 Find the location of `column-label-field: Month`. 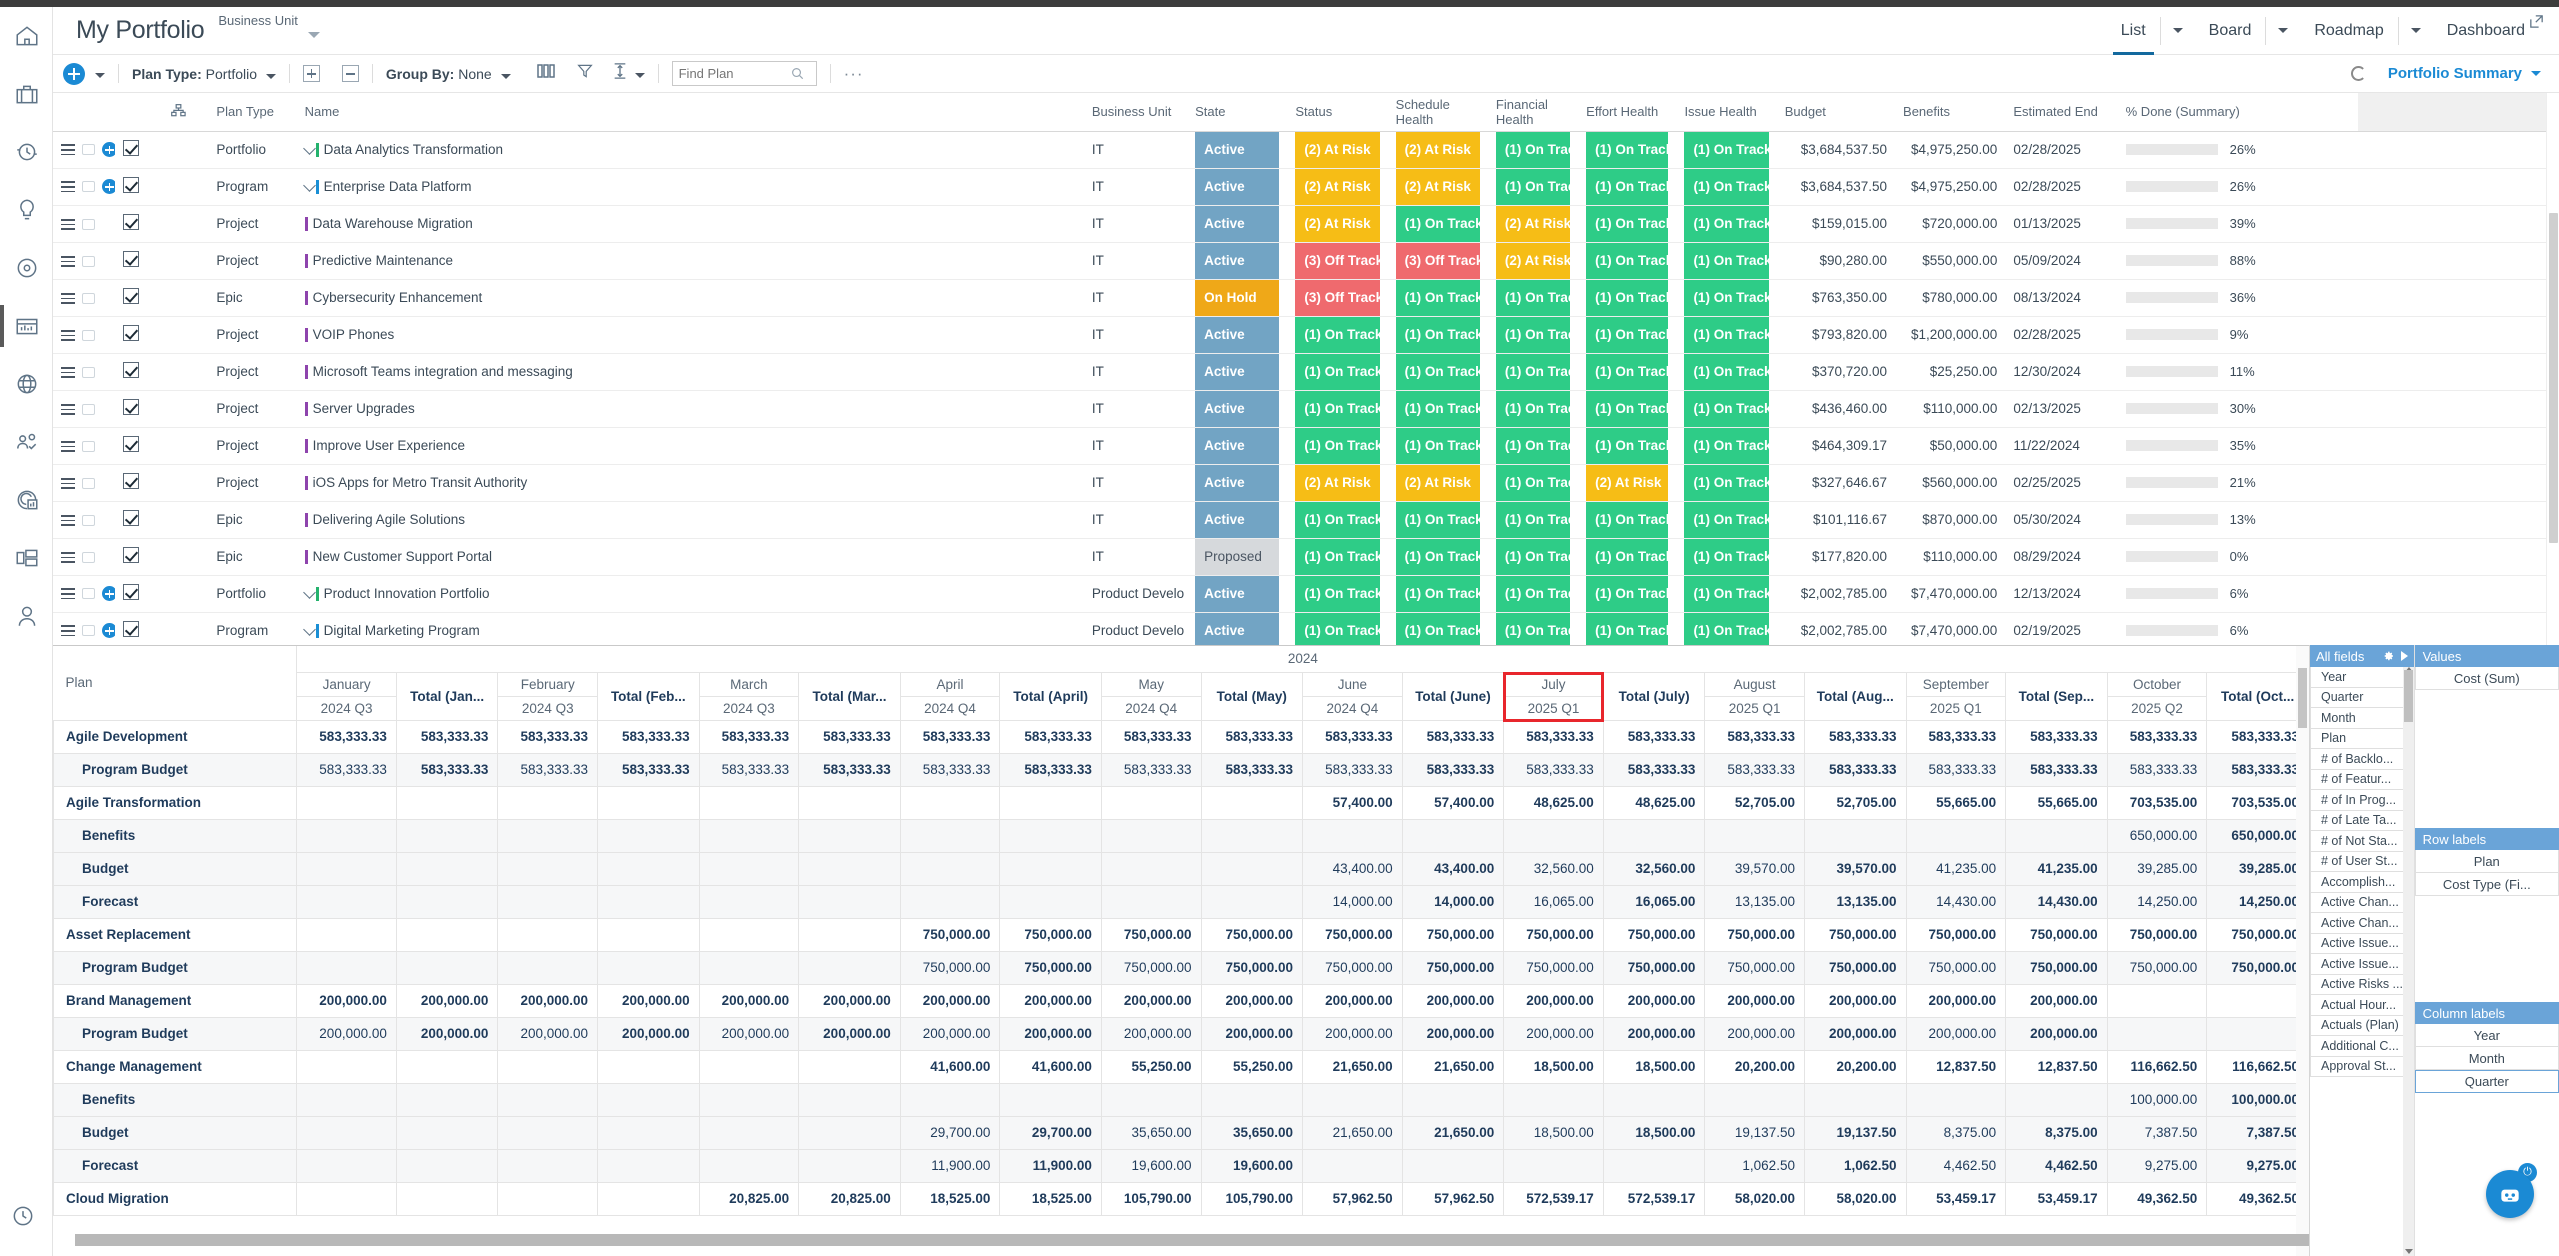

column-label-field: Month is located at coordinates (2486, 1058).